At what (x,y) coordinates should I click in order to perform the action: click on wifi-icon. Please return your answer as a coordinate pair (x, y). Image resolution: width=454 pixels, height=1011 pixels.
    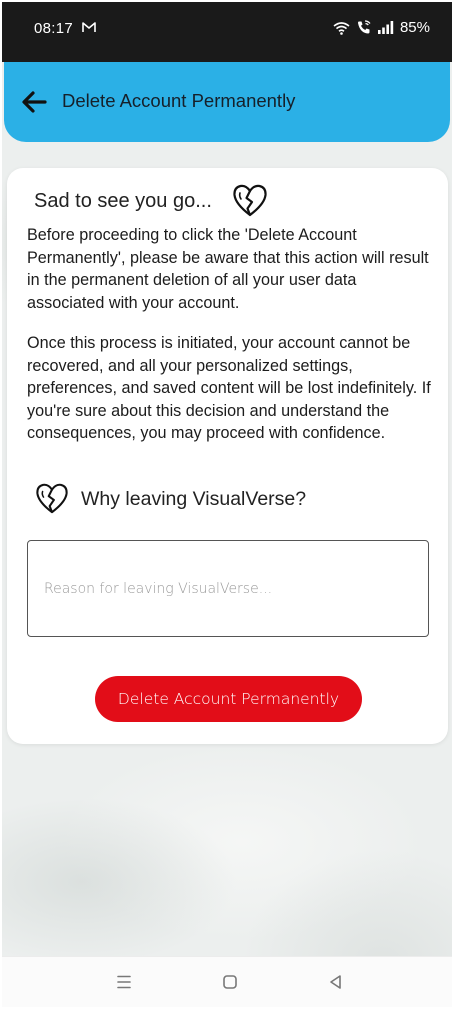
    Looking at the image, I should click on (341, 28).